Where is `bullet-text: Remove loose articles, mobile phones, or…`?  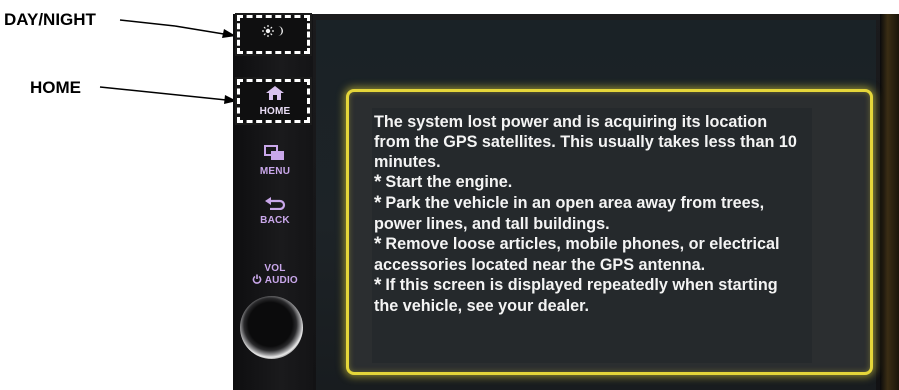
bullet-text: Remove loose articles, mobile phones, or… is located at coordinates (577, 254).